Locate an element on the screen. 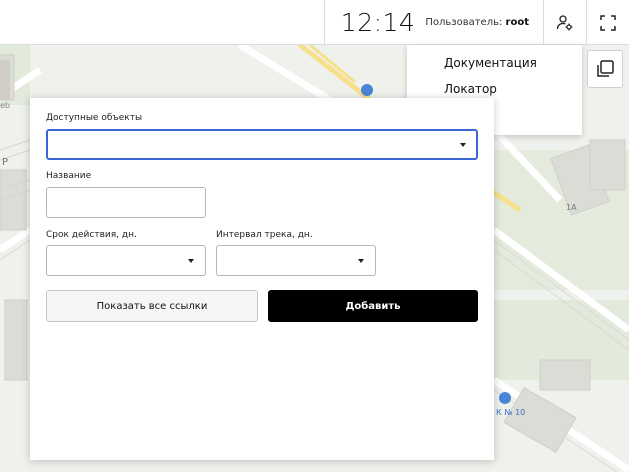  name-input is located at coordinates (126, 202).